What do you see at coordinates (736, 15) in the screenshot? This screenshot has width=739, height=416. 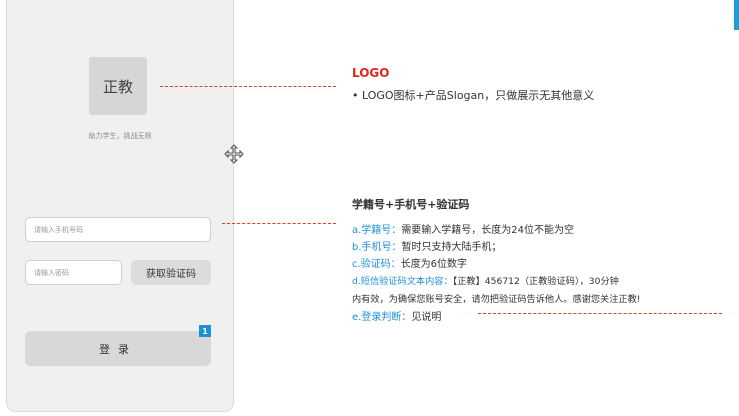 I see `scroll-edge-indicator` at bounding box center [736, 15].